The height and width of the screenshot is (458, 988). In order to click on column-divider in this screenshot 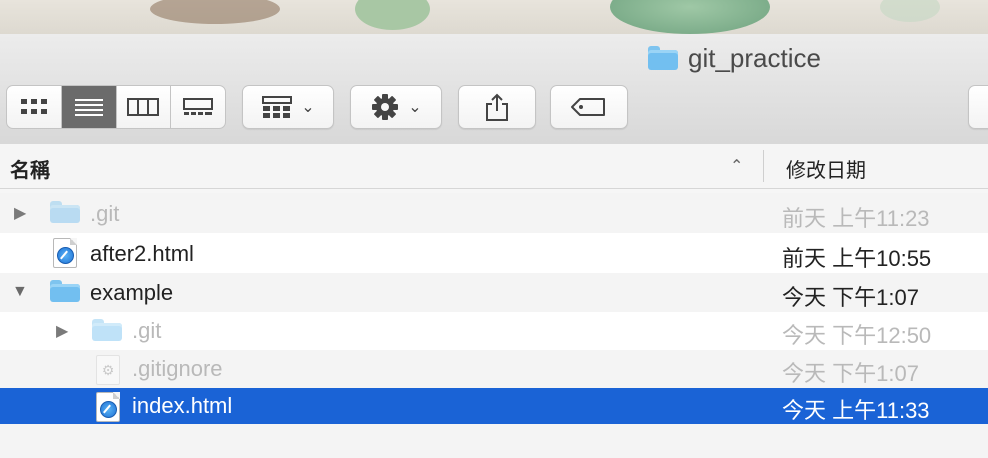, I will do `click(763, 166)`.